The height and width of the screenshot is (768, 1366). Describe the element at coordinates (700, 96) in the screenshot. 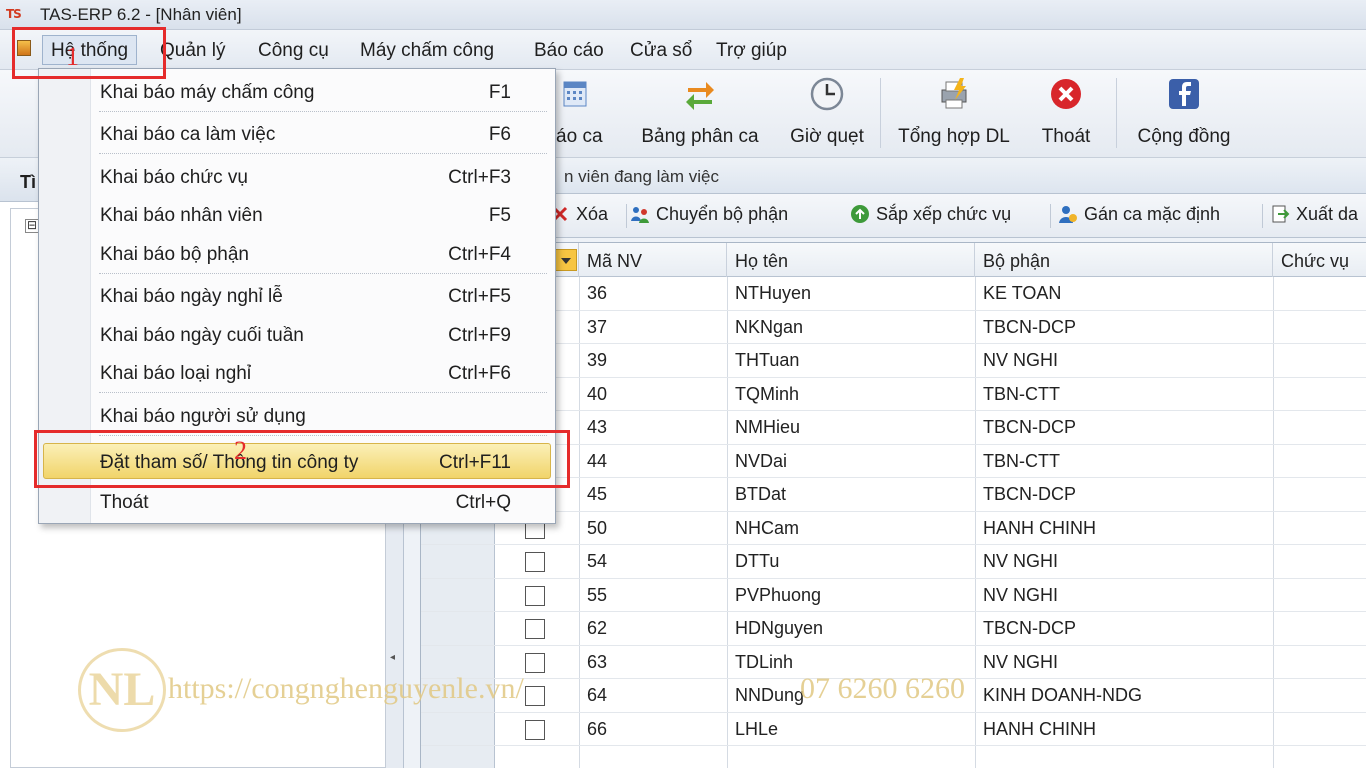

I see `swap-arrows-icon` at that location.